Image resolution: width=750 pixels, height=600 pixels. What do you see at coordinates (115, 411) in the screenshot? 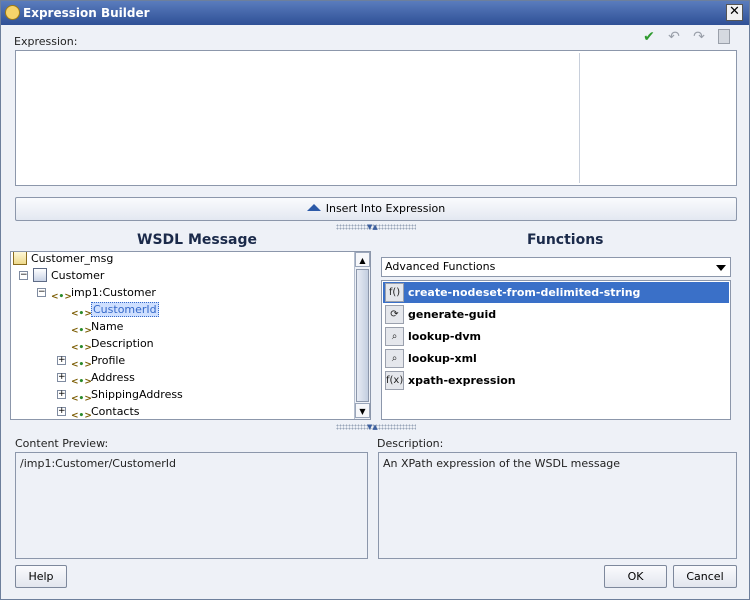
I see `tree-node-label: Contacts` at bounding box center [115, 411].